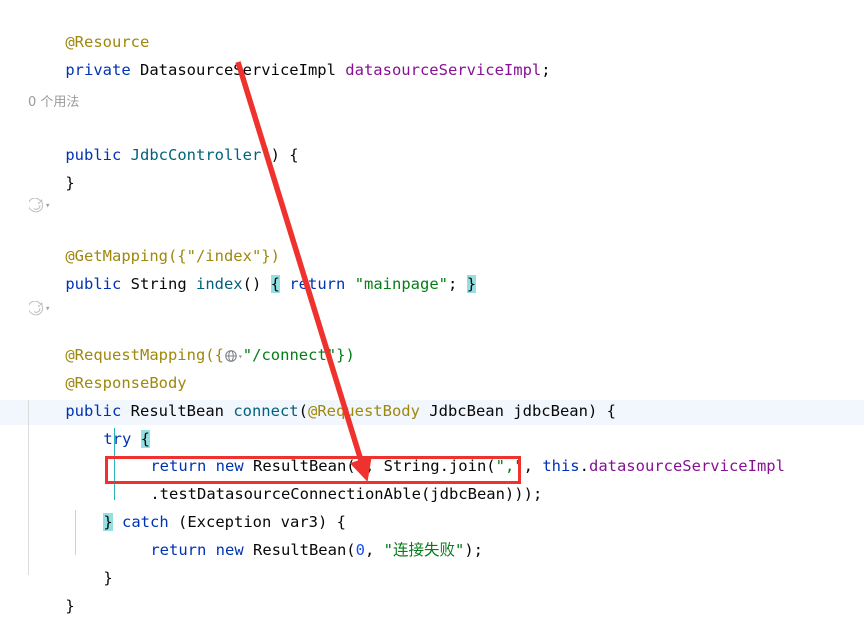 The width and height of the screenshot is (864, 644). I want to click on keyword-new: new, so click(225, 550).